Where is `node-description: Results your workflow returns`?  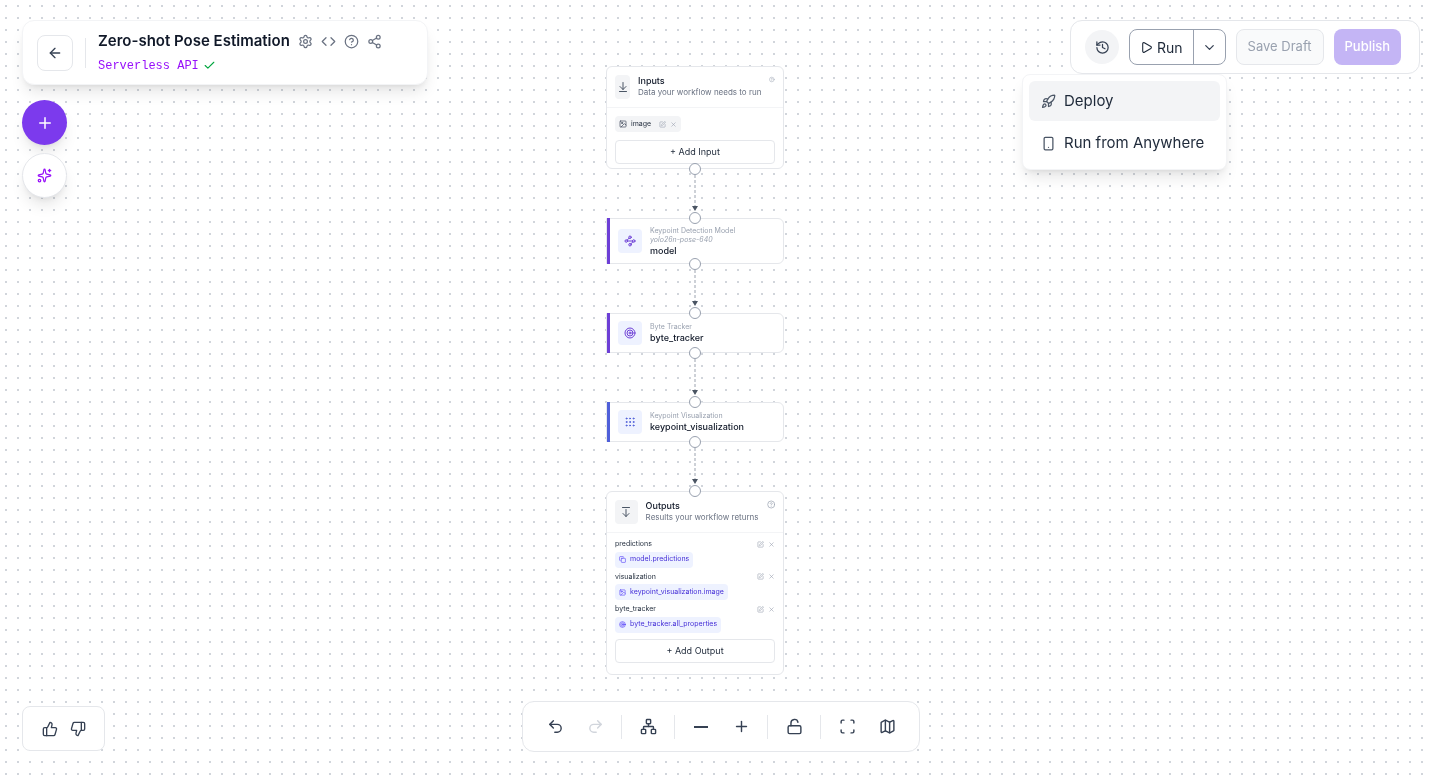
node-description: Results your workflow returns is located at coordinates (702, 517).